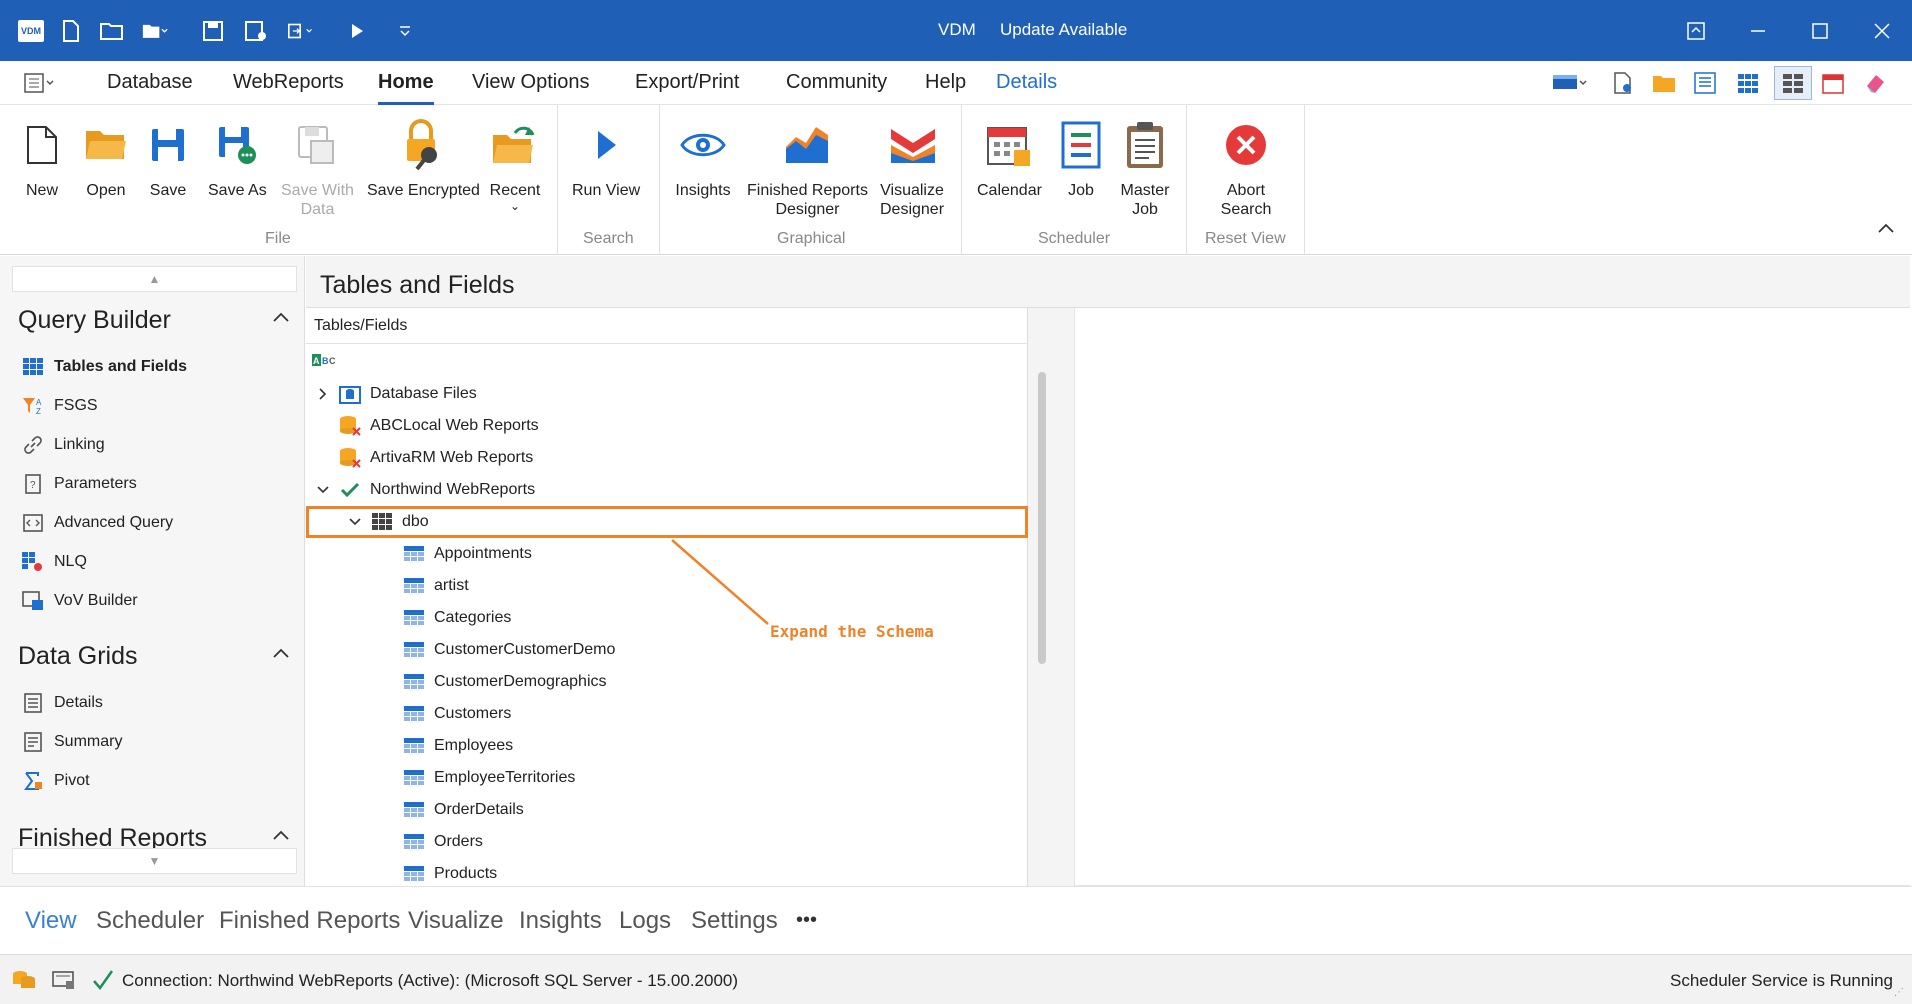 This screenshot has width=1912, height=1004. What do you see at coordinates (1145, 166) in the screenshot?
I see `master-job-button: Master Job` at bounding box center [1145, 166].